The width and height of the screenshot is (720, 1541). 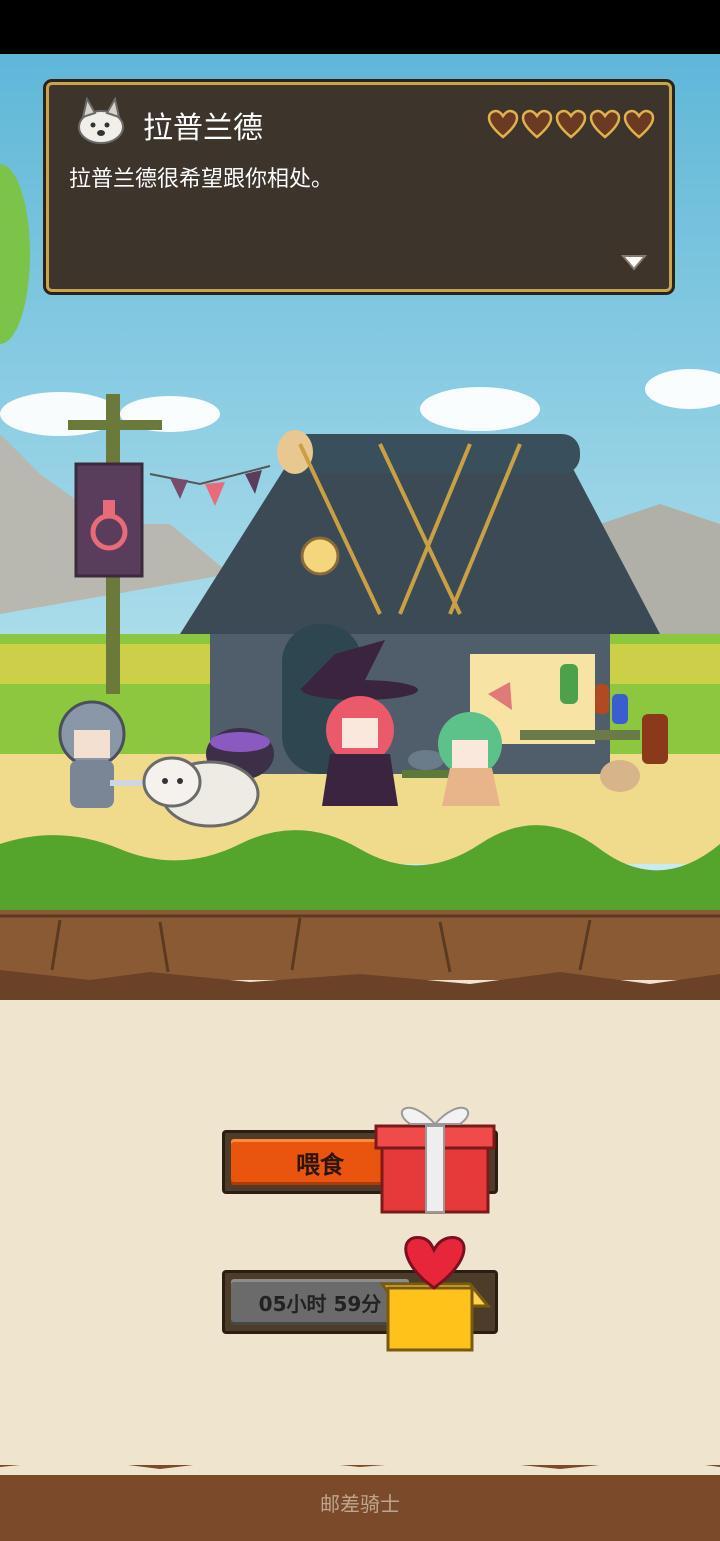 I want to click on potion-banner-icon, so click(x=109, y=520).